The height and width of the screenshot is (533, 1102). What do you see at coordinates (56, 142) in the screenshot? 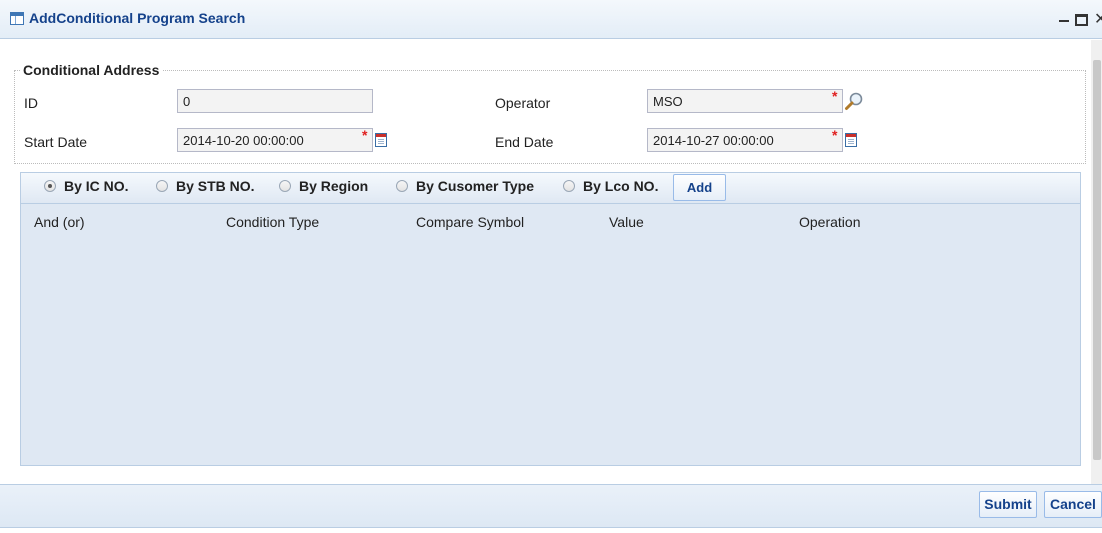
I see `start-date-label: Start Date` at bounding box center [56, 142].